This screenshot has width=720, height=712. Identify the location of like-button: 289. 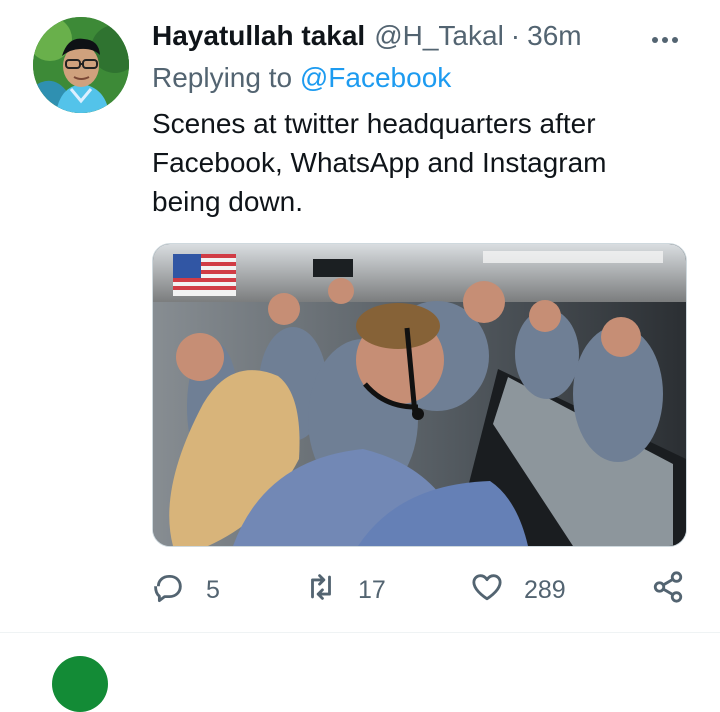
(518, 590).